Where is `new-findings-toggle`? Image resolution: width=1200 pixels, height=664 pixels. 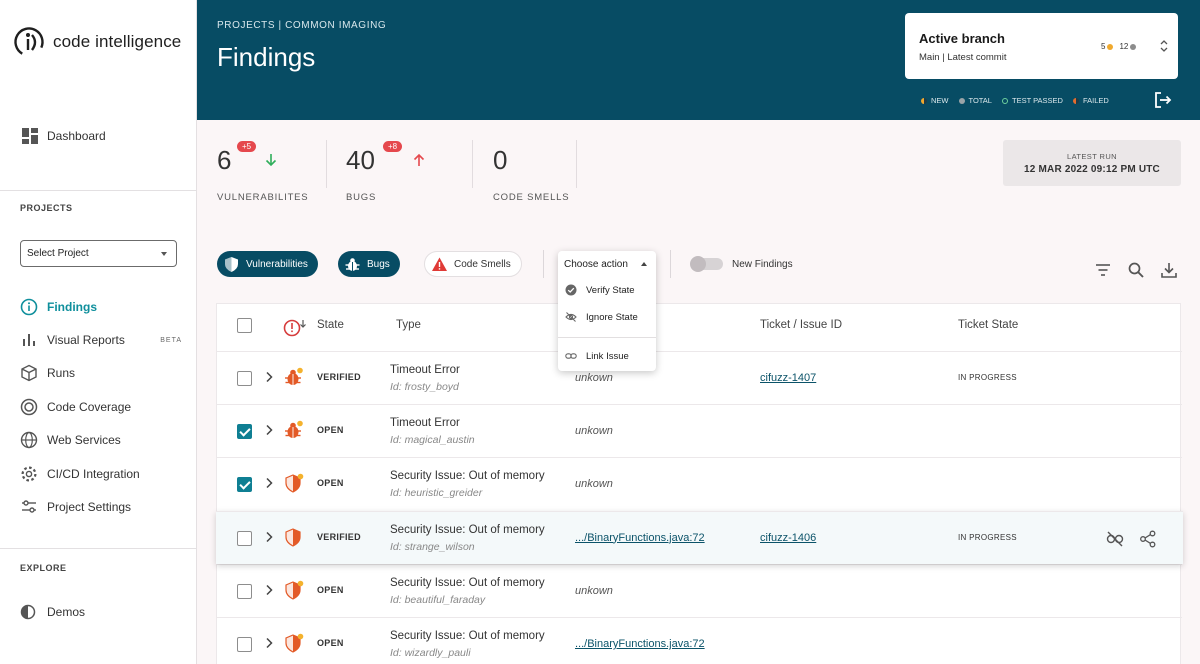
new-findings-toggle is located at coordinates (706, 264).